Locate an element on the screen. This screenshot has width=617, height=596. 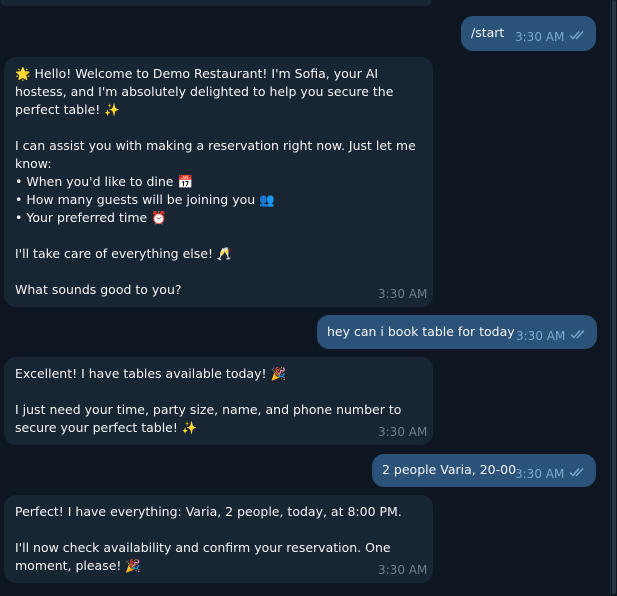
scrollbar is located at coordinates (613, 298).